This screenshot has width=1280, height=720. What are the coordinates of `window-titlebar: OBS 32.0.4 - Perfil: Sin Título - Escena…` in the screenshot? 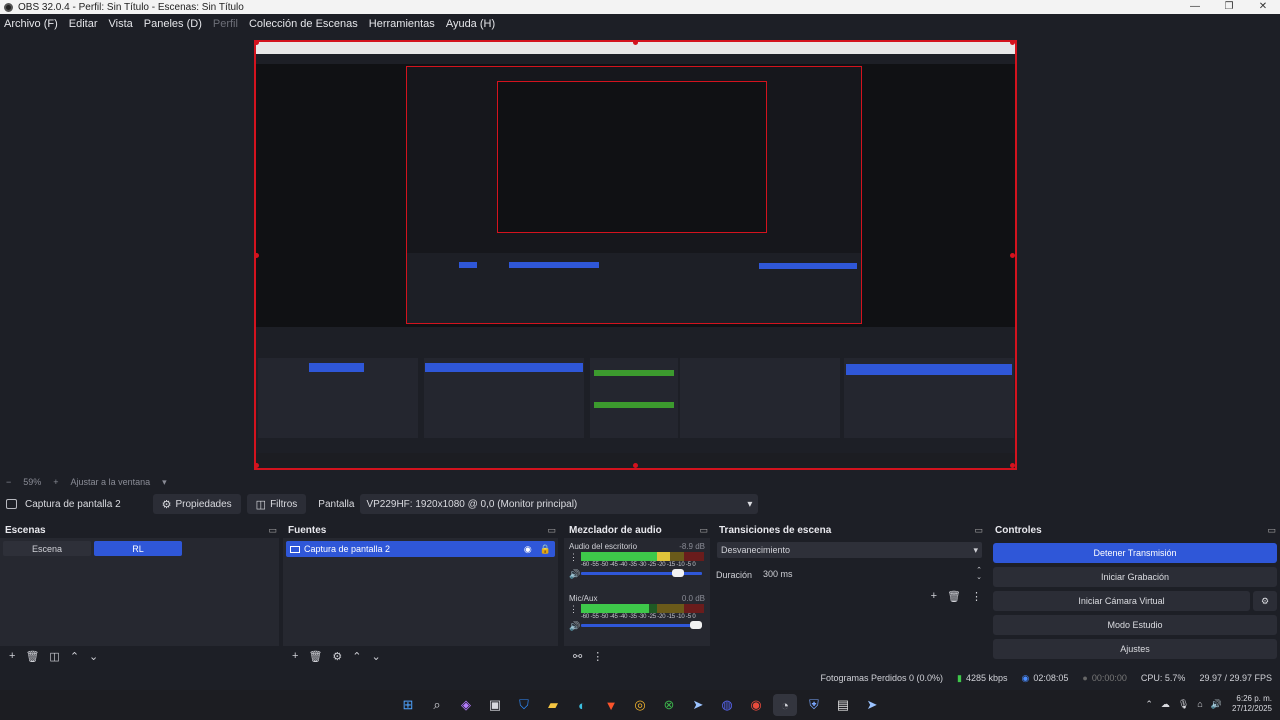 It's located at (640, 7).